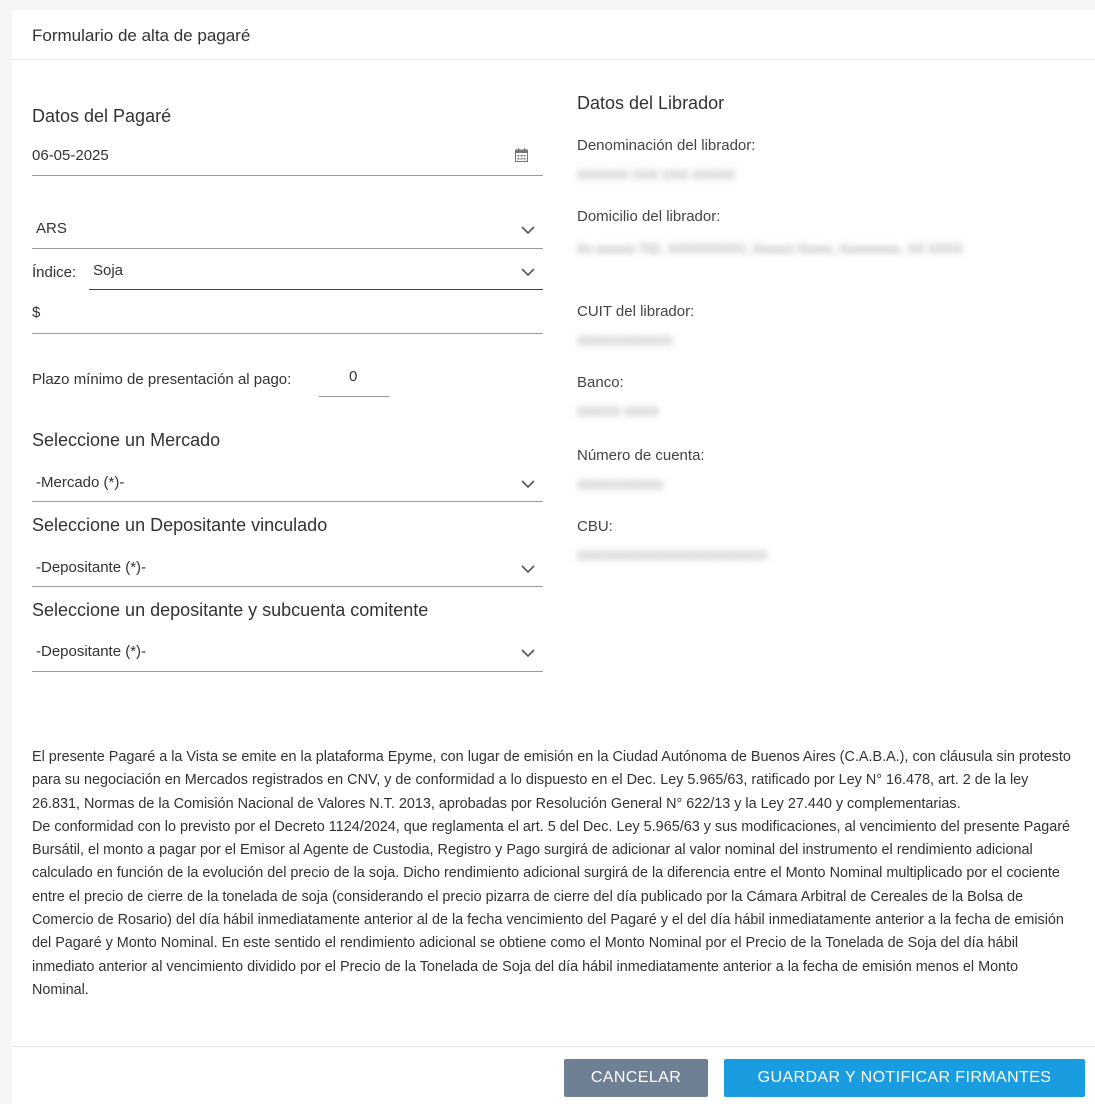 The width and height of the screenshot is (1095, 1104). What do you see at coordinates (625, 340) in the screenshot?
I see `cuit-value: XXXXXXXXXXX` at bounding box center [625, 340].